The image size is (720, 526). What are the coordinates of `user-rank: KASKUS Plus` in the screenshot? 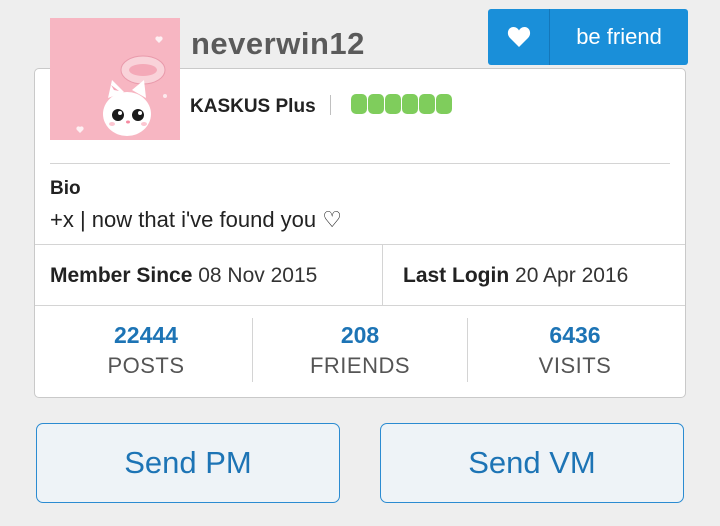 It's located at (253, 106).